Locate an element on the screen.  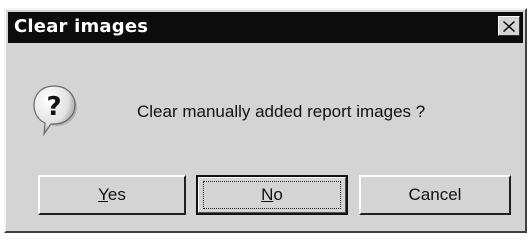
yes-button: Yes is located at coordinates (112, 195).